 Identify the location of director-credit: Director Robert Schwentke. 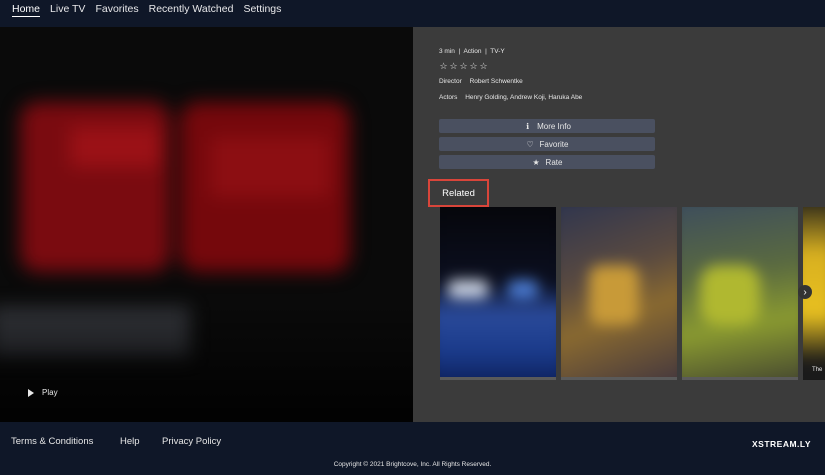
(481, 81).